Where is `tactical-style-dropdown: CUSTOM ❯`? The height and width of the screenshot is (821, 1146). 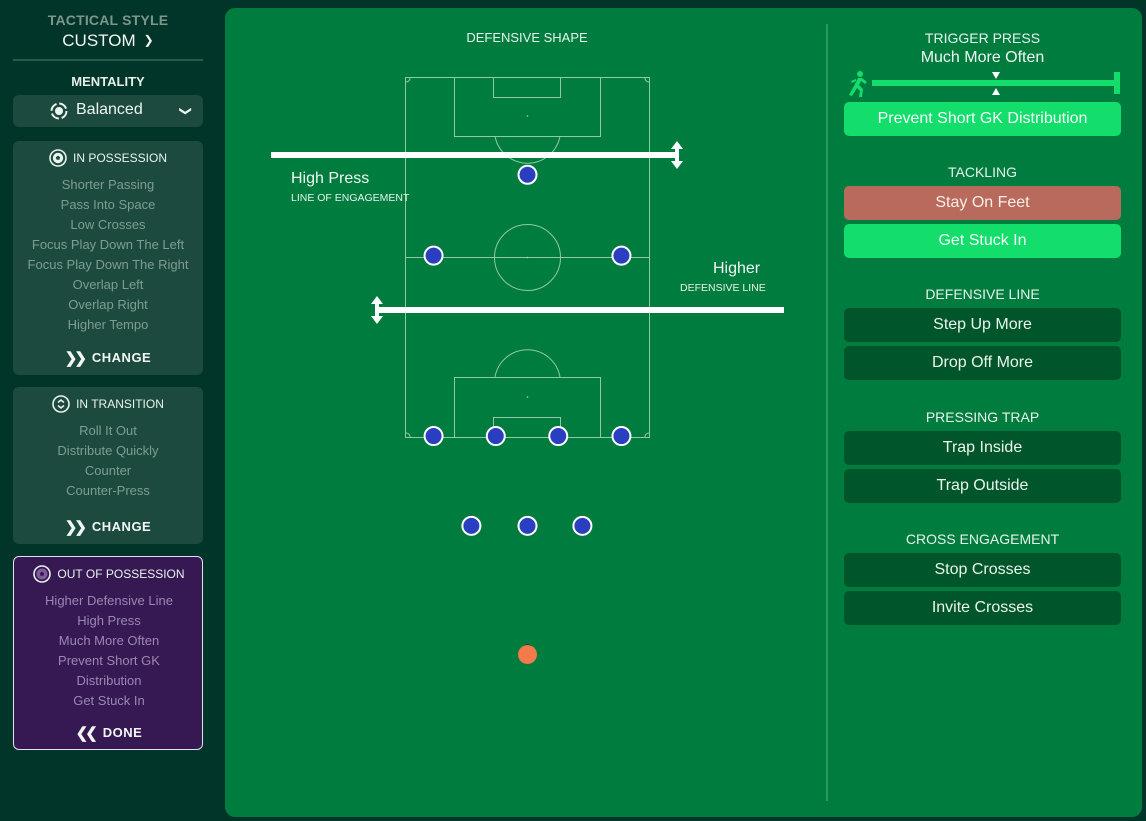 tactical-style-dropdown: CUSTOM ❯ is located at coordinates (108, 41).